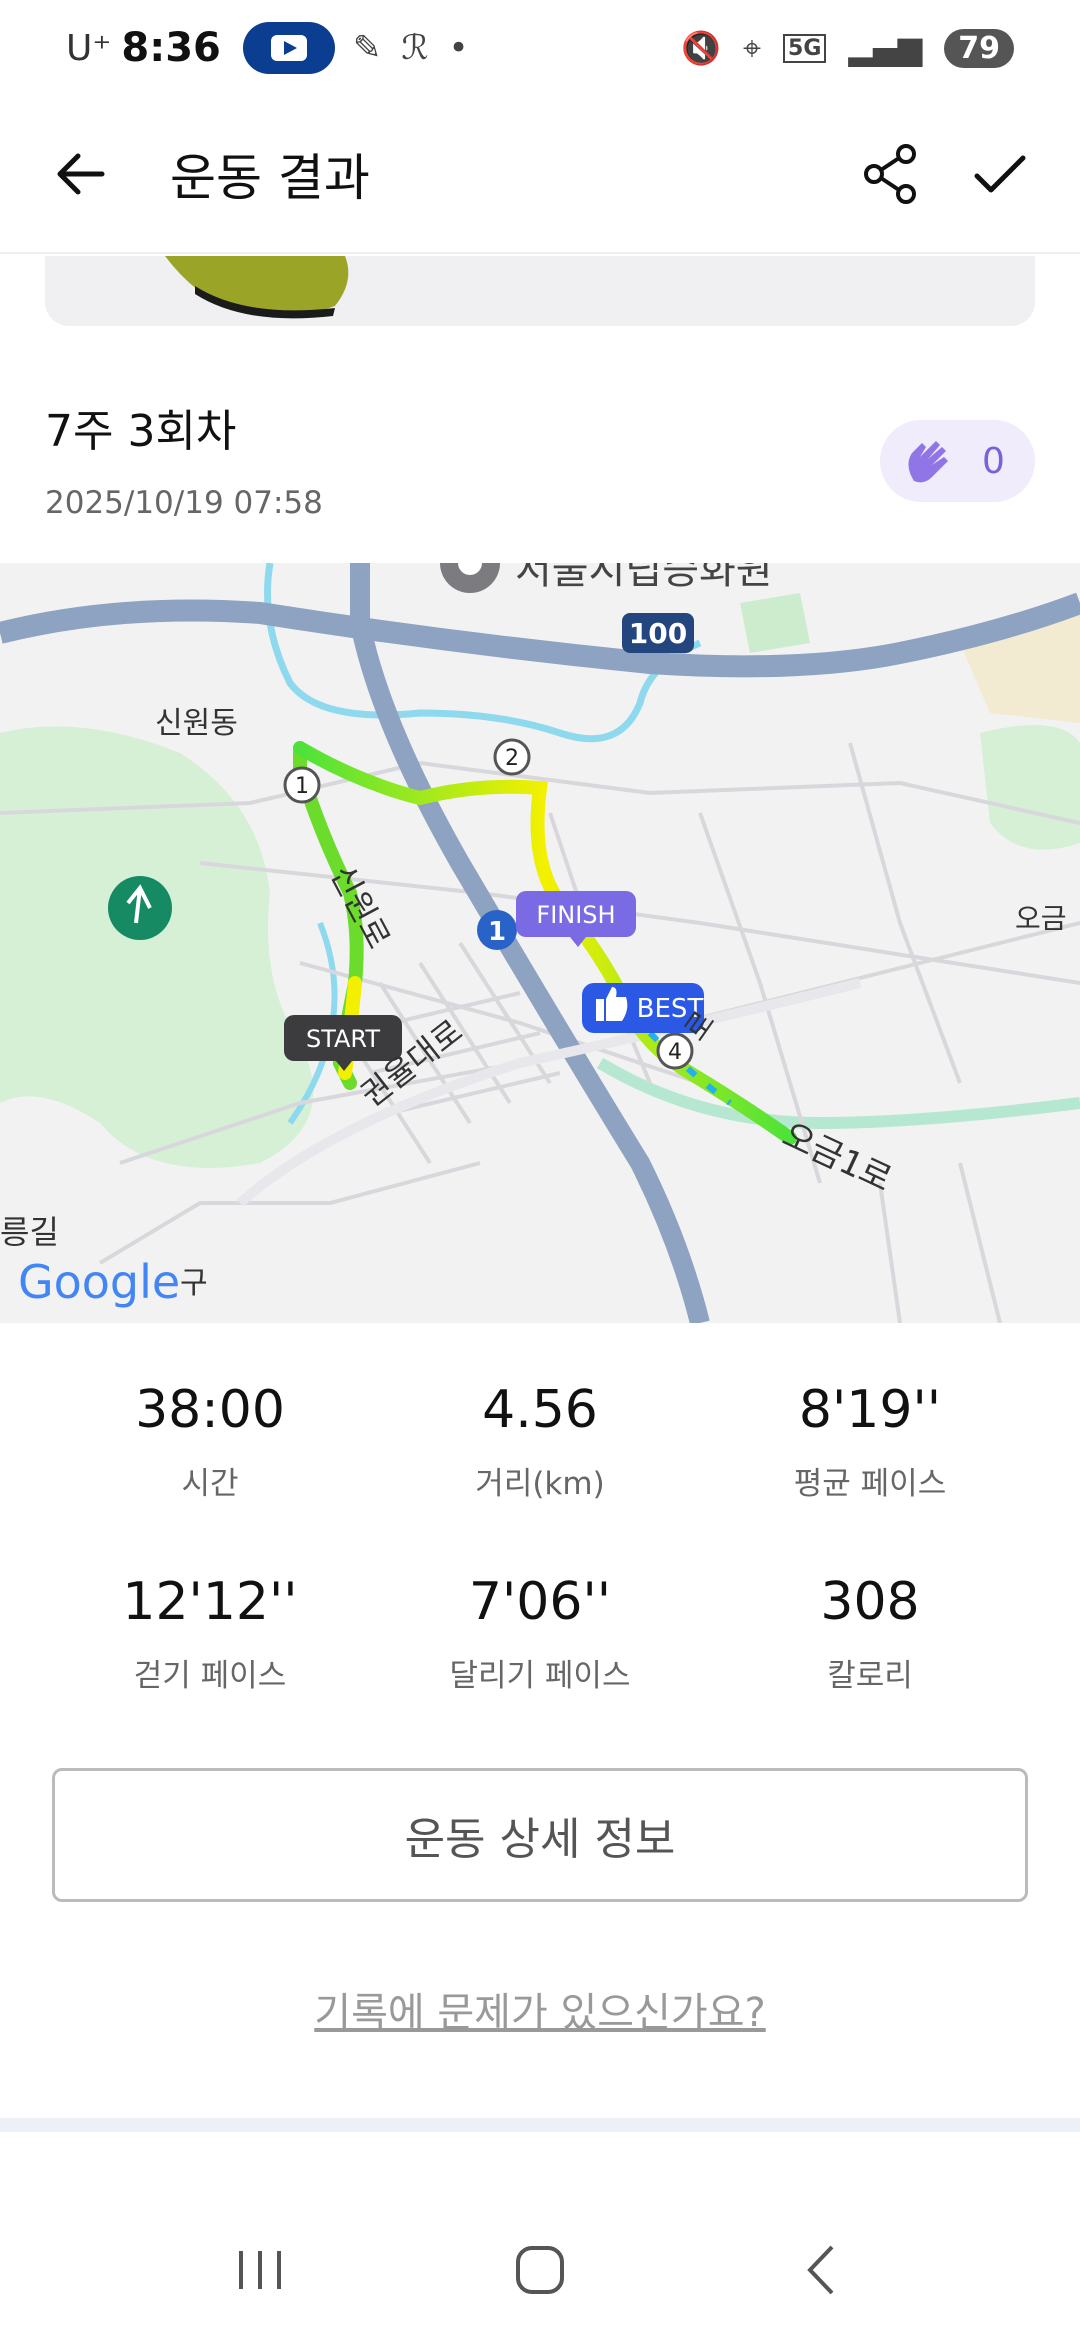 This screenshot has width=1080, height=2340. What do you see at coordinates (210, 1676) in the screenshot?
I see `stat-label: 걷기 페이스` at bounding box center [210, 1676].